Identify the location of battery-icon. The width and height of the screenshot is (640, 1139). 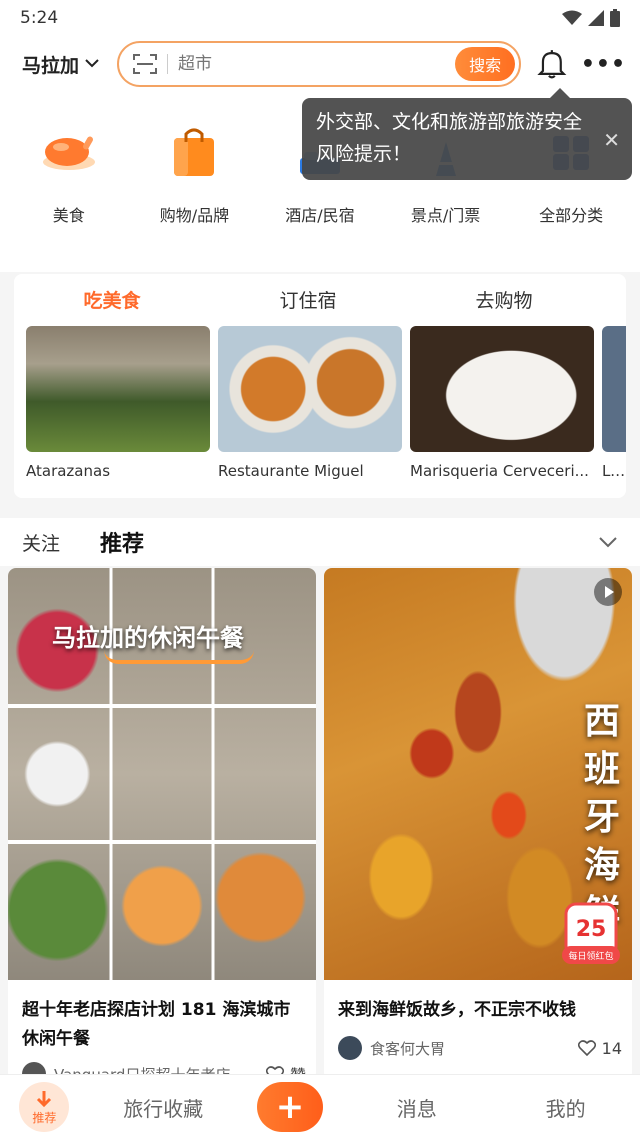
(615, 18).